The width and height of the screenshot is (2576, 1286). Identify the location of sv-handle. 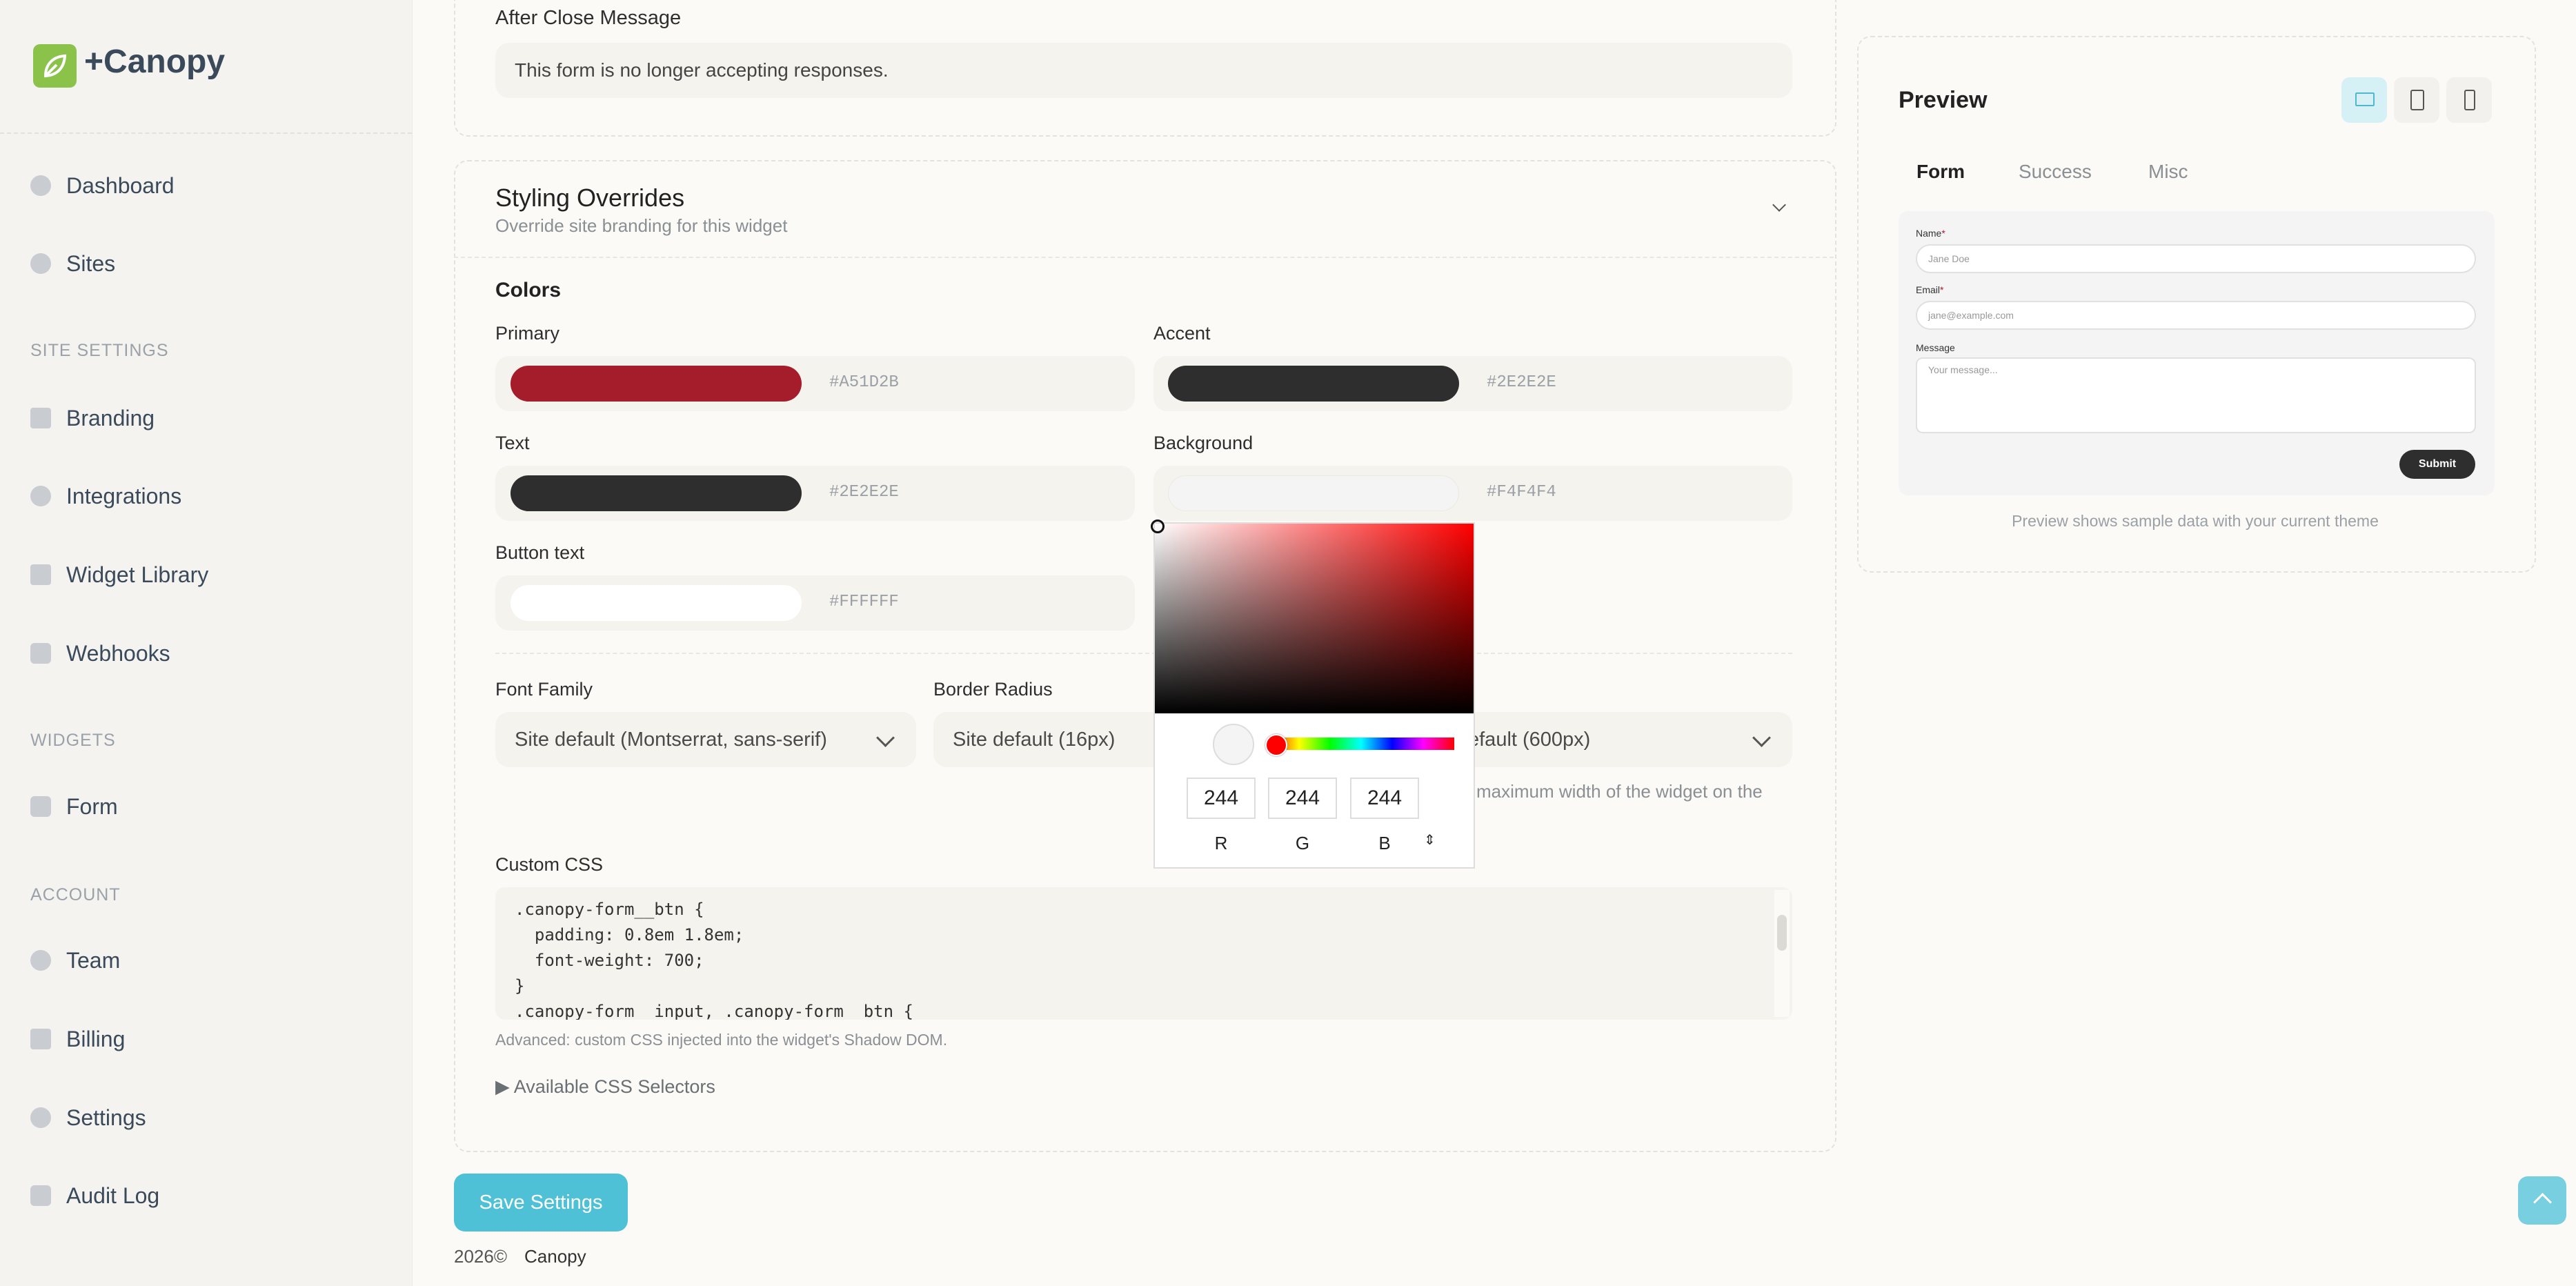
(1158, 526).